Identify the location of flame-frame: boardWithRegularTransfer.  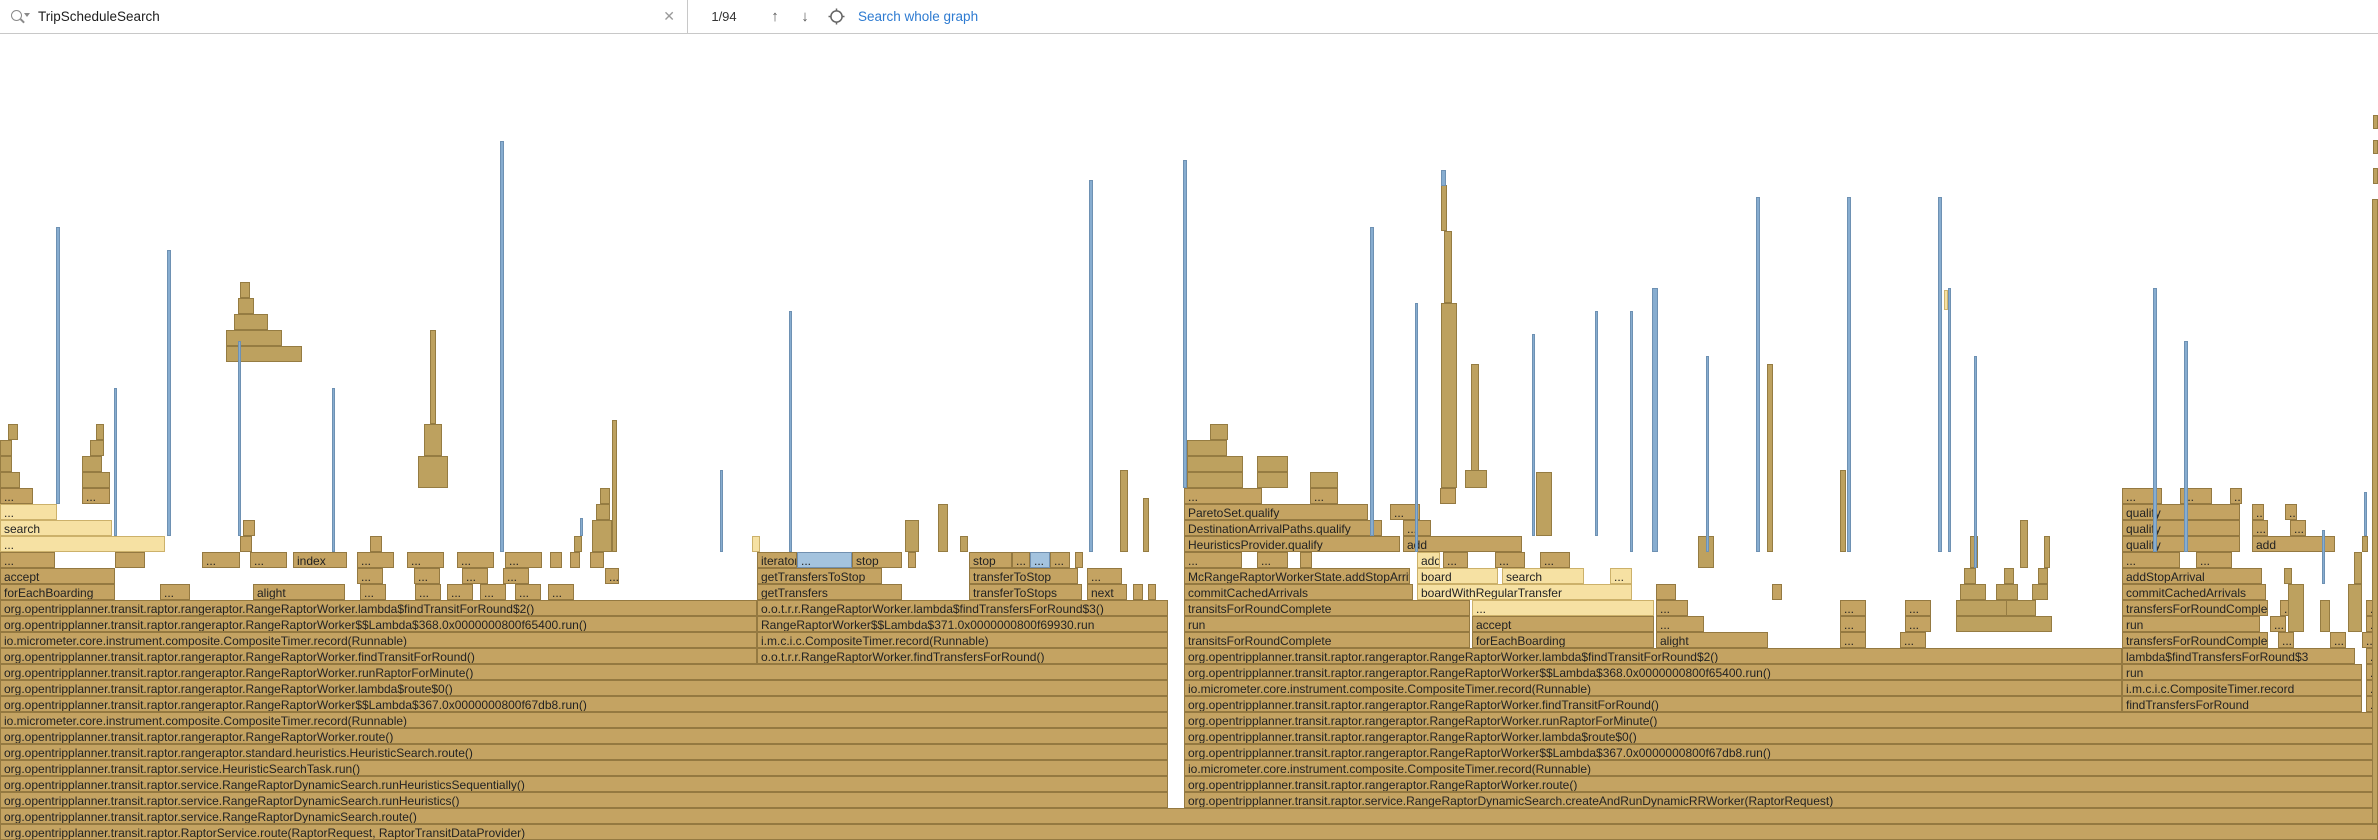
(1524, 592).